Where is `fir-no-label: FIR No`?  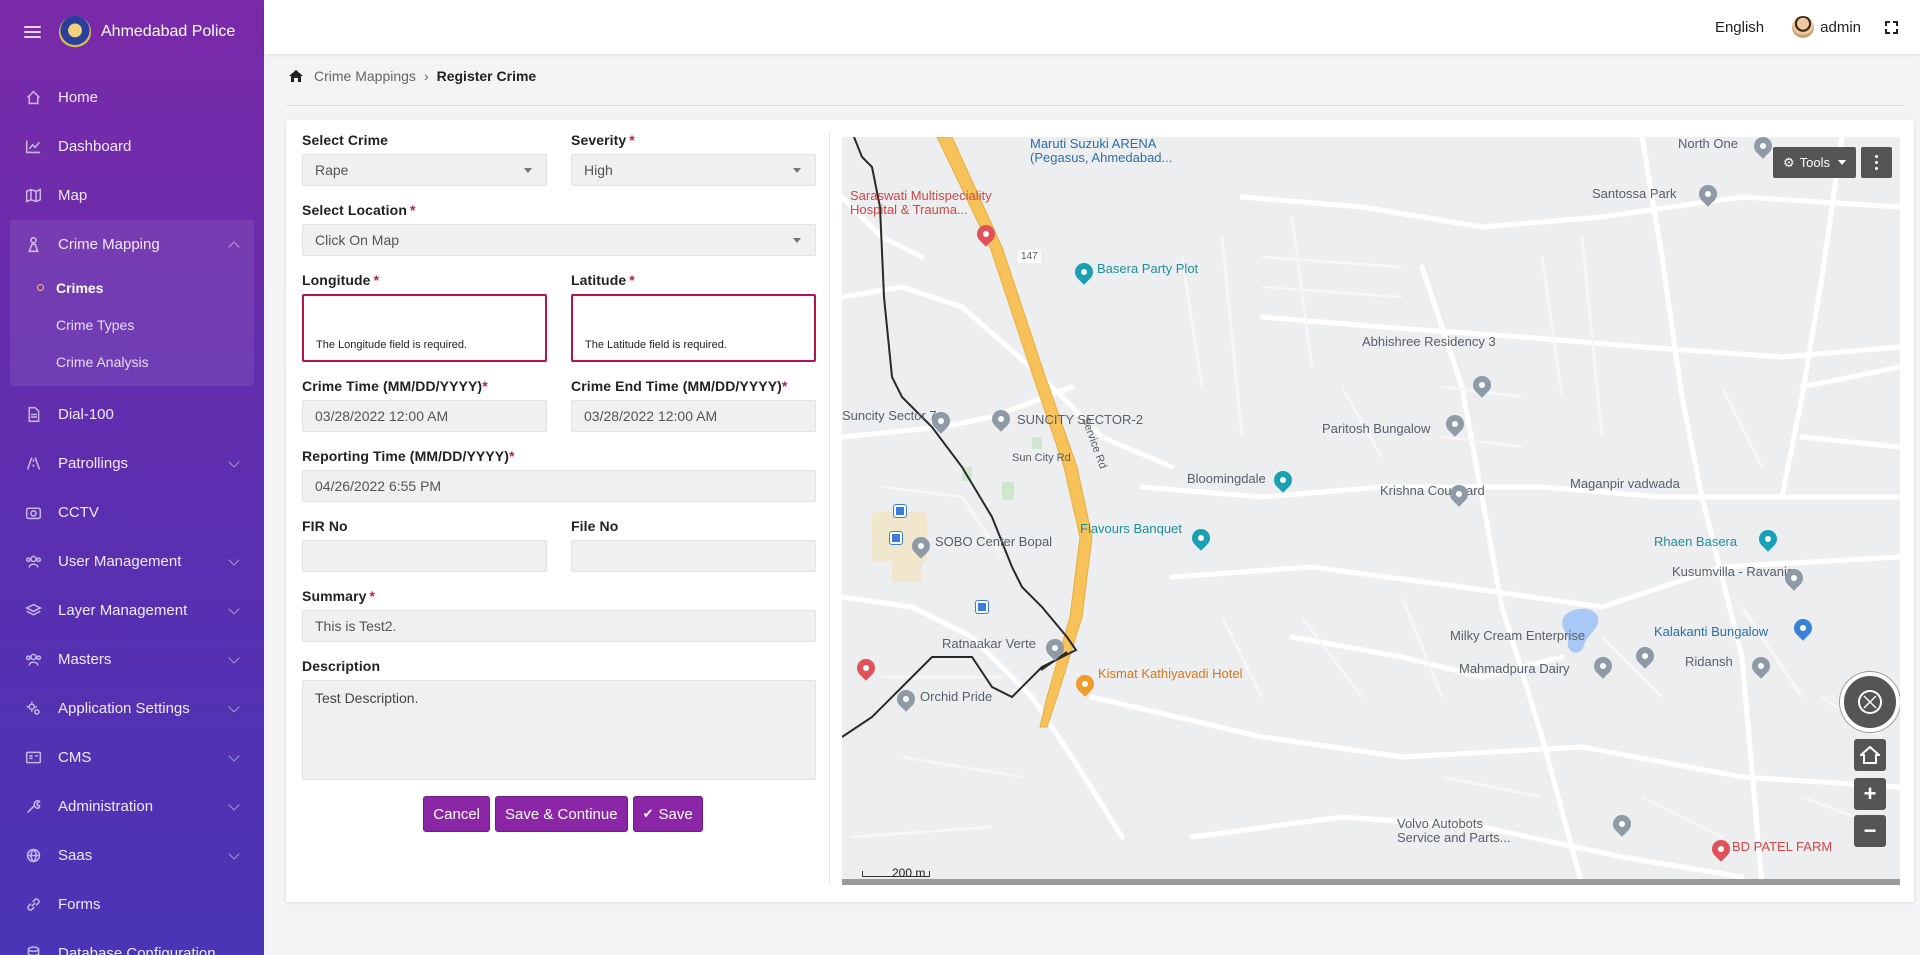 fir-no-label: FIR No is located at coordinates (325, 526).